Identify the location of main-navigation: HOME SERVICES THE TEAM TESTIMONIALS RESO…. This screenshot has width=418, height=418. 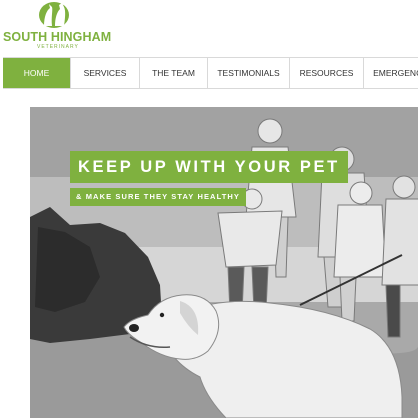
(210, 73).